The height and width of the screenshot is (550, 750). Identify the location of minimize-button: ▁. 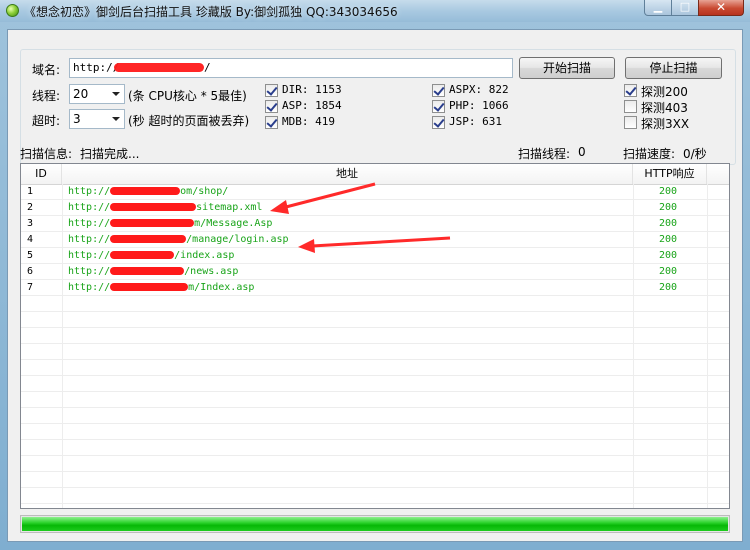
(658, 8).